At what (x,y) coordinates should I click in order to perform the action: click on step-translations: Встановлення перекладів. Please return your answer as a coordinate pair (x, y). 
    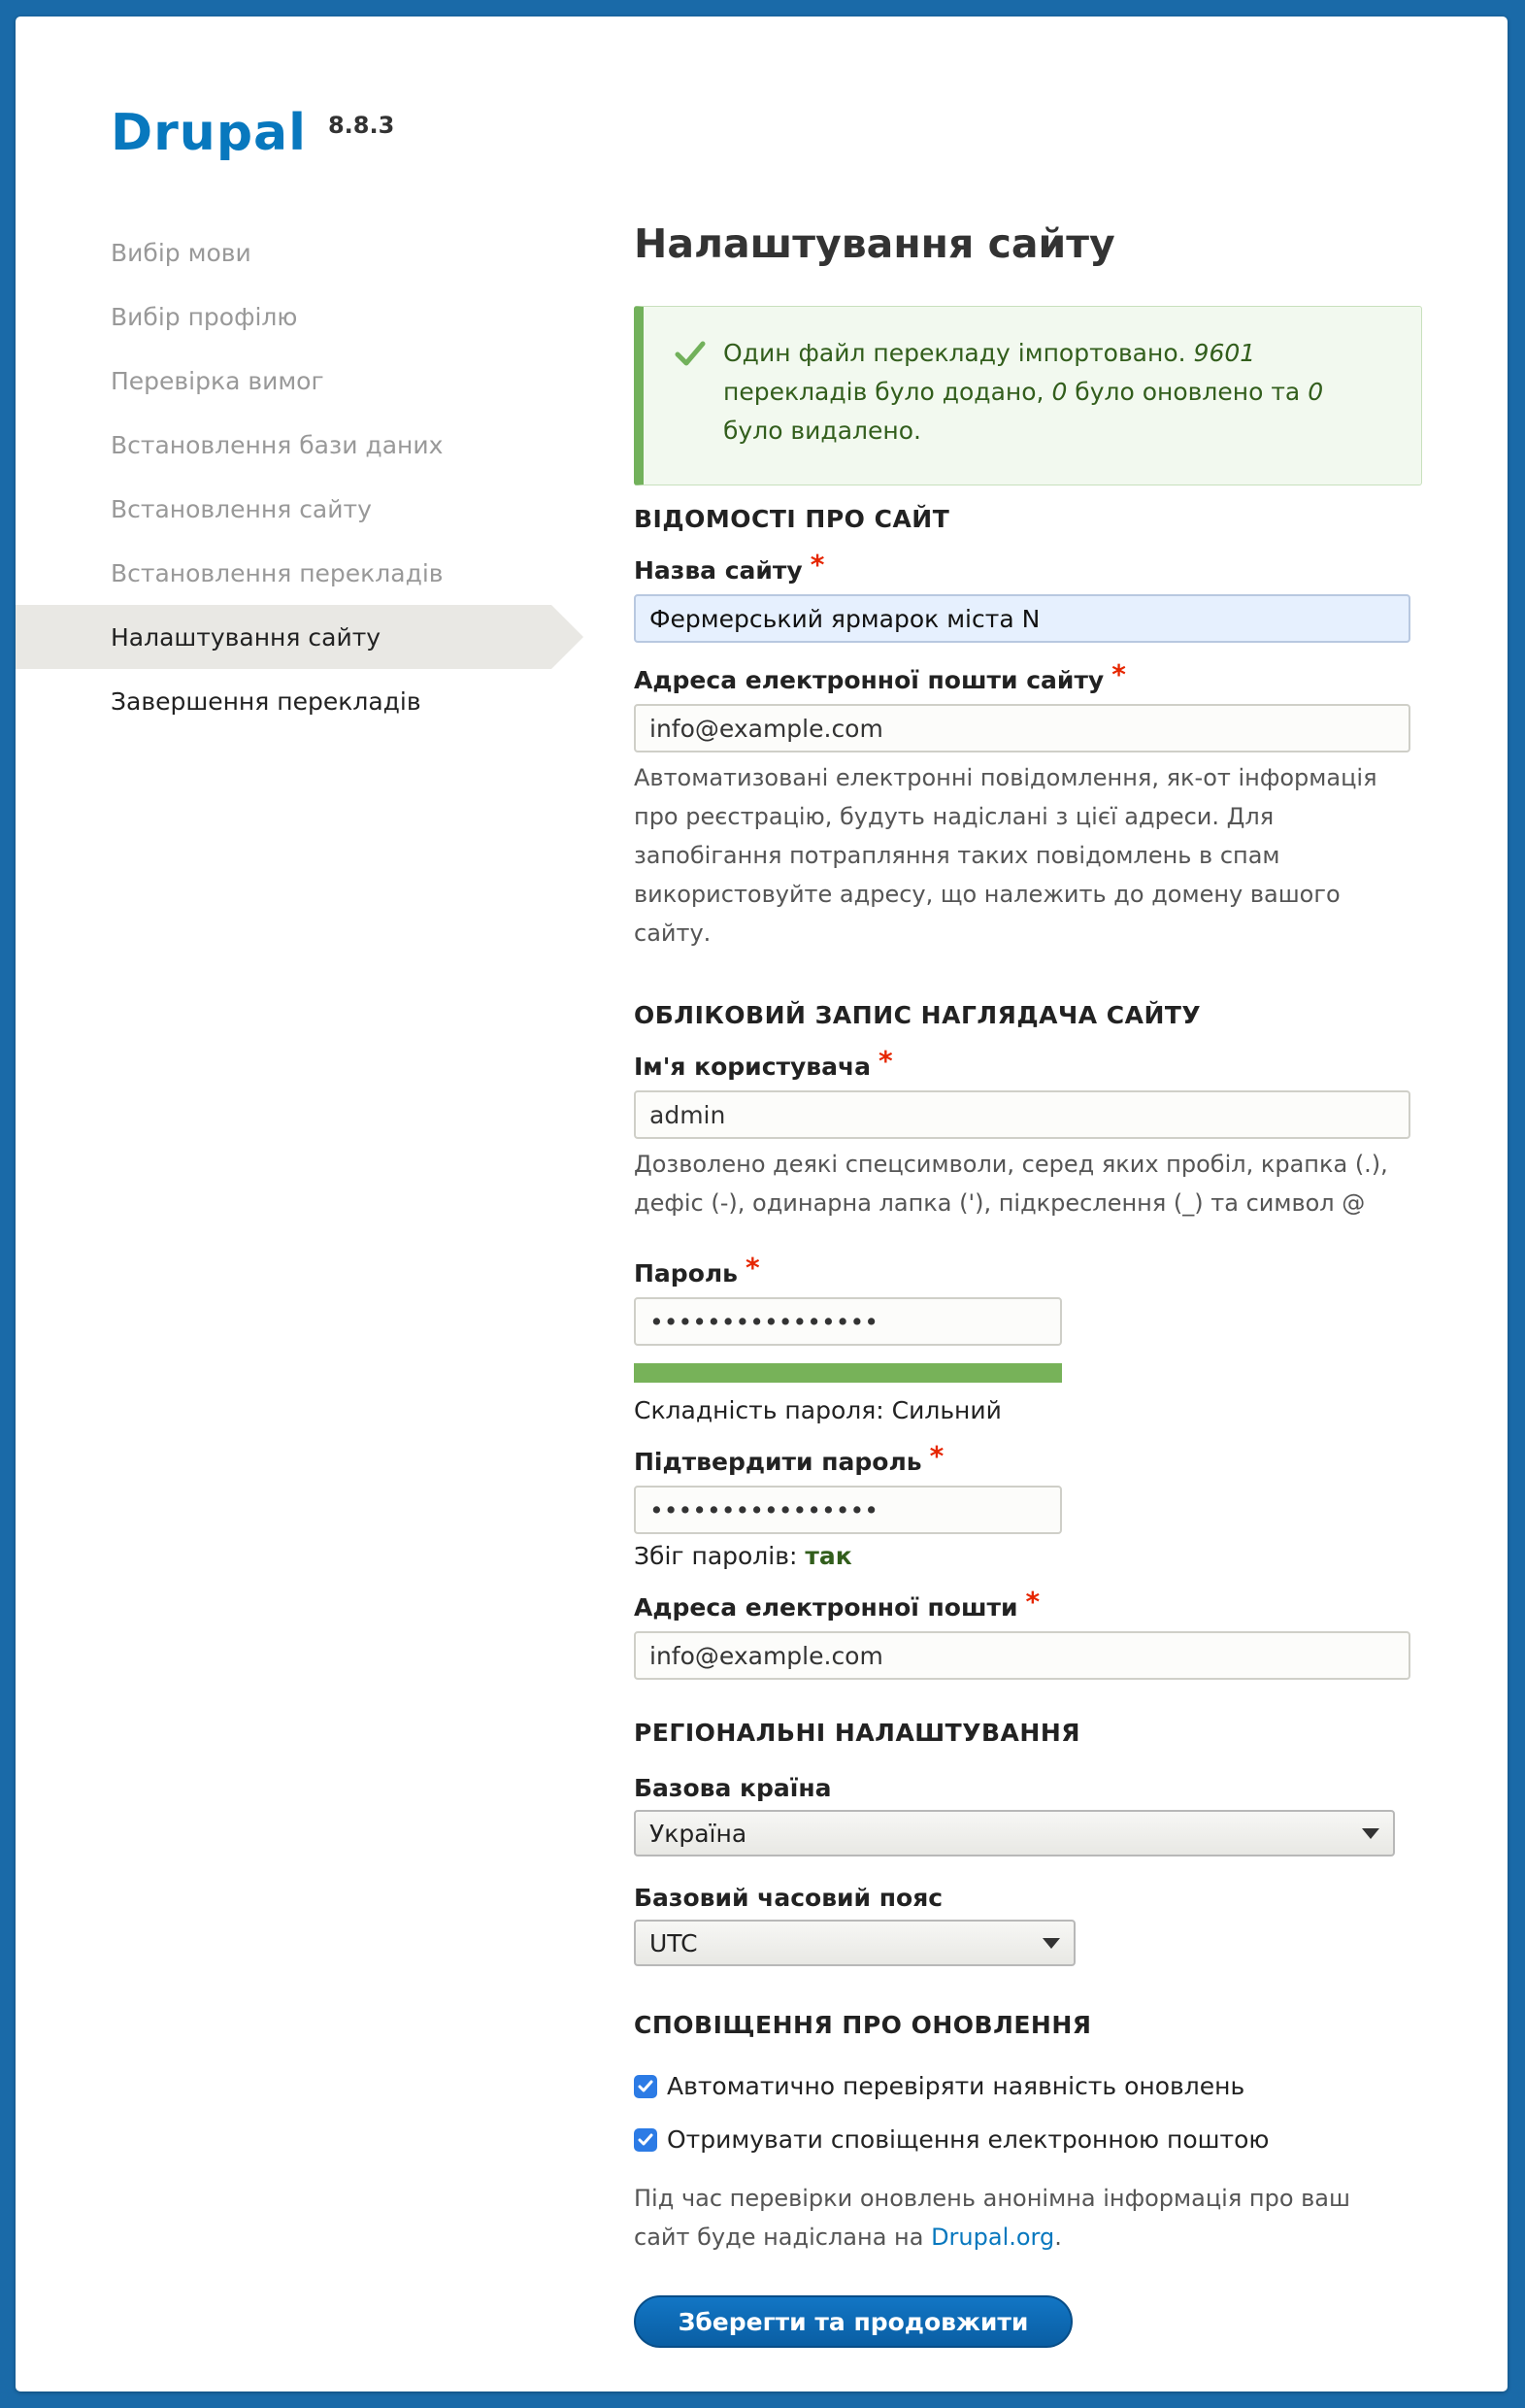
    Looking at the image, I should click on (277, 573).